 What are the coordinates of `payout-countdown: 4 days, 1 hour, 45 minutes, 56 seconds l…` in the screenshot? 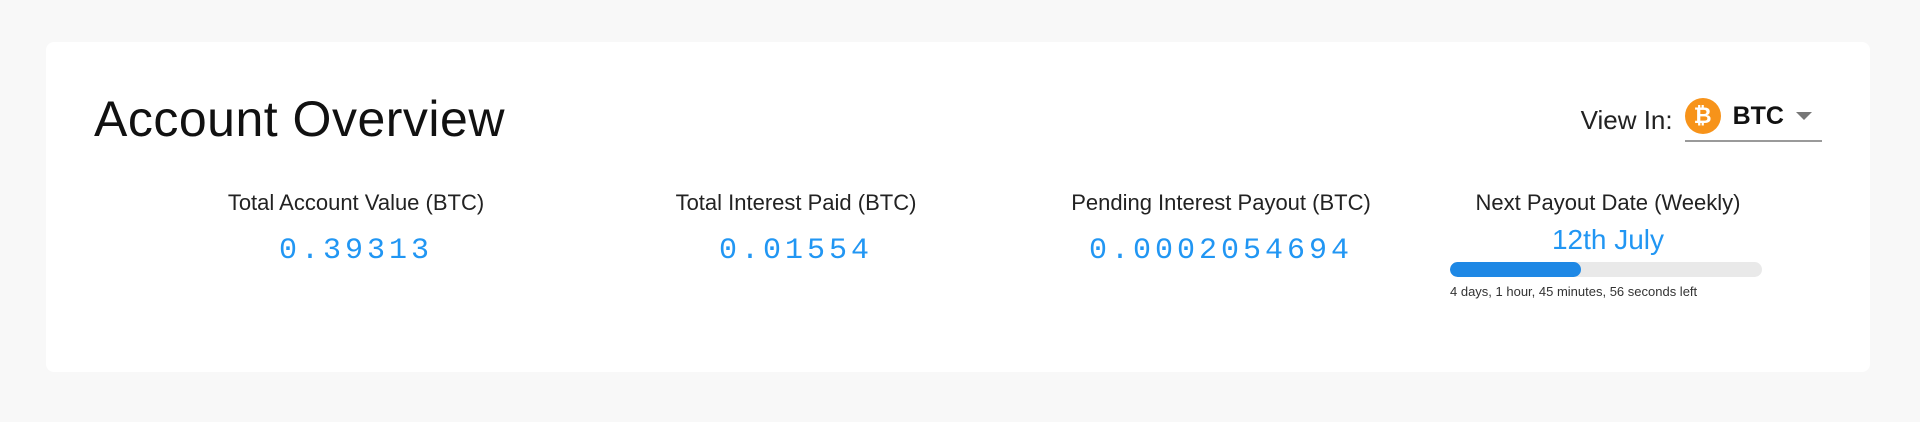 It's located at (1574, 291).